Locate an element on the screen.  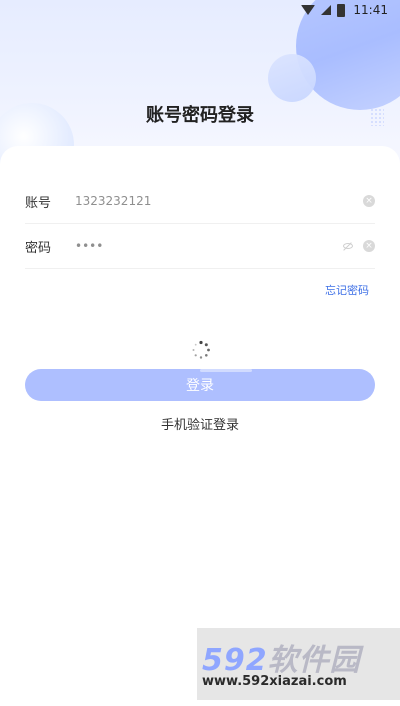
wifi-icon is located at coordinates (308, 10).